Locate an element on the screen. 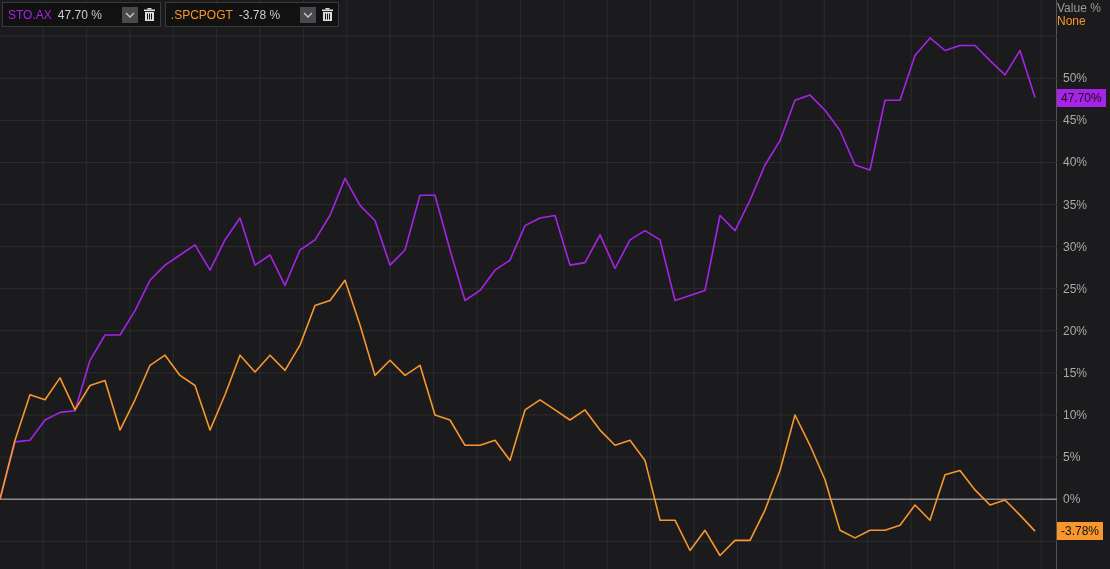 This screenshot has width=1110, height=569. axis-tick-label: 20% is located at coordinates (1075, 331).